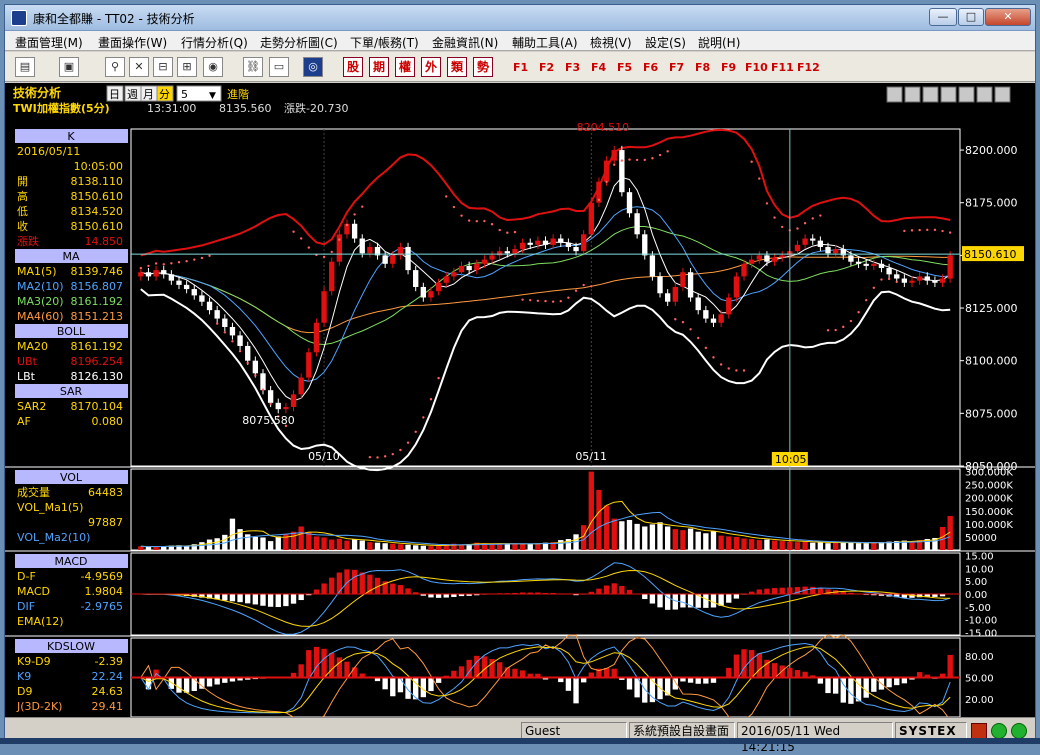 The height and width of the screenshot is (755, 1040). I want to click on vol-info-0-label: 成交量, so click(33, 492).